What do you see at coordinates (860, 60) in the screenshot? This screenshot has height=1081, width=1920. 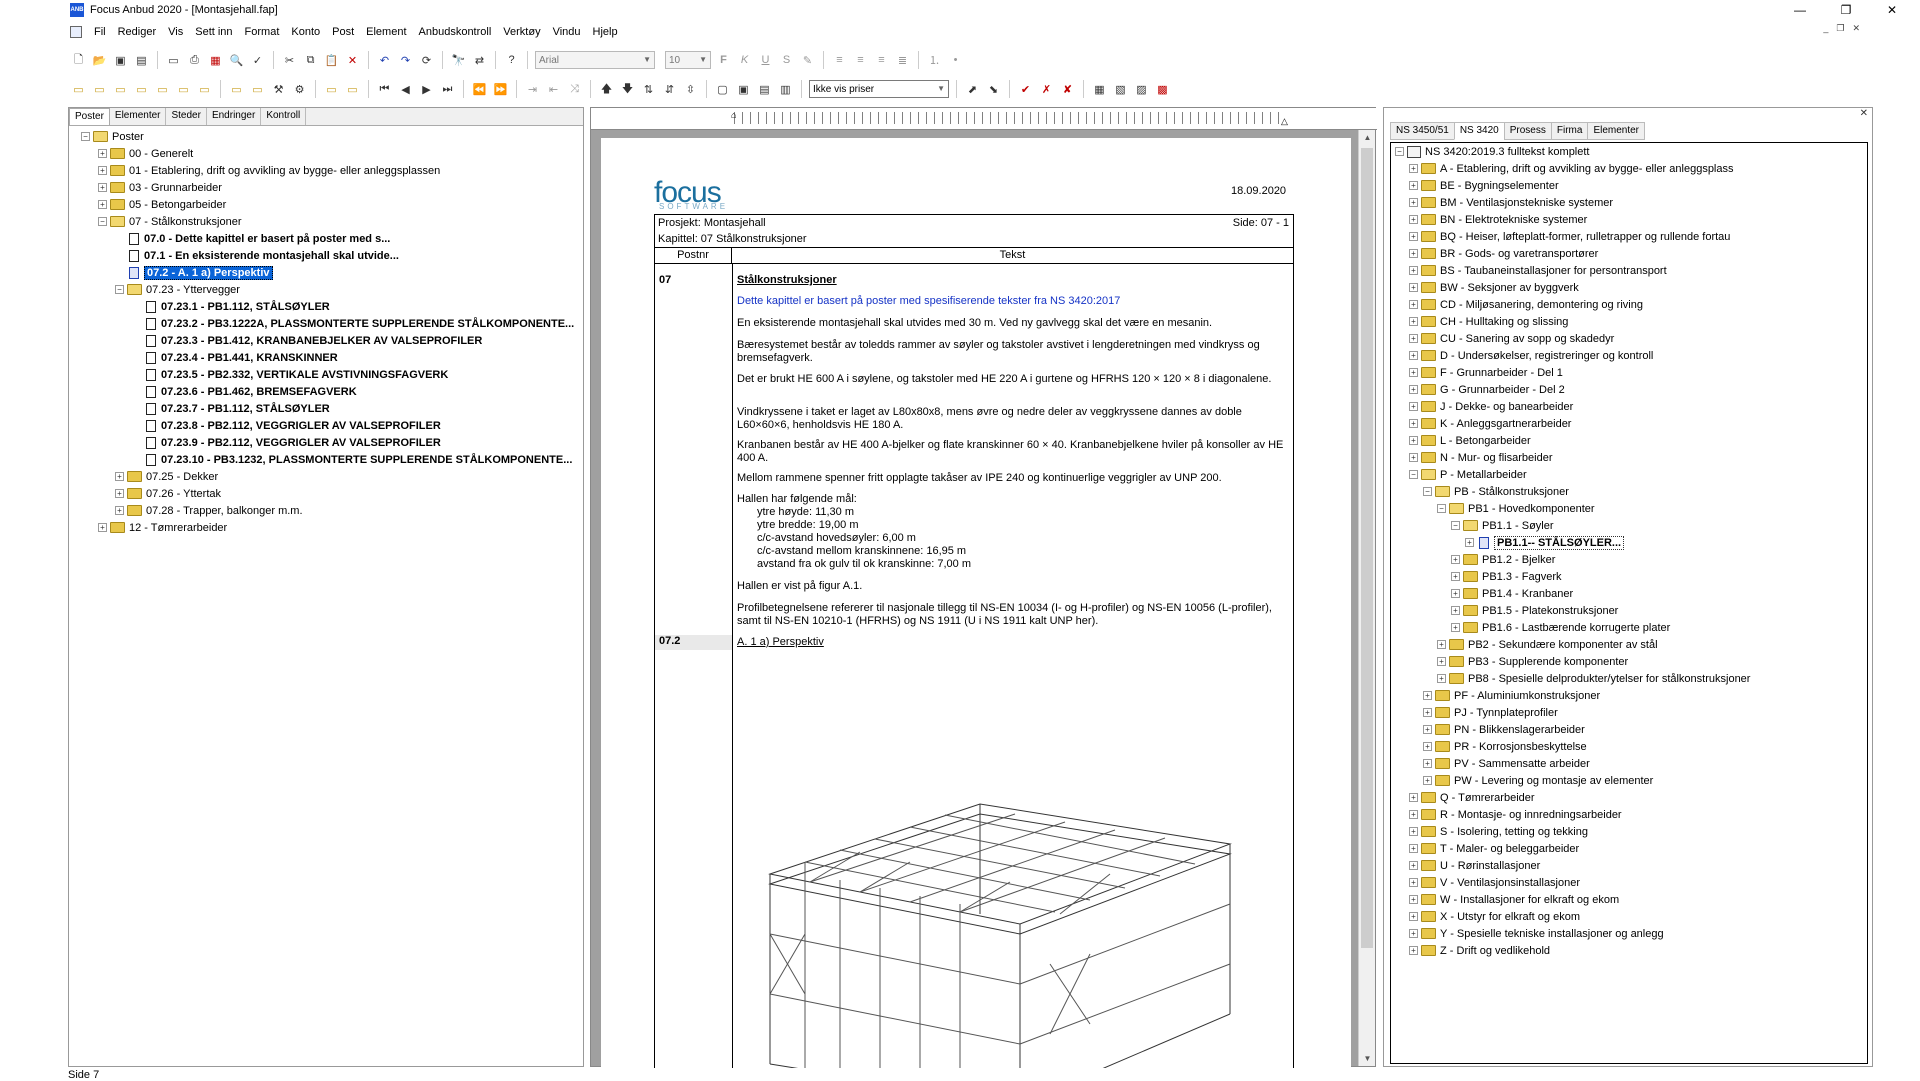 I see `align-center-icon: ≡` at bounding box center [860, 60].